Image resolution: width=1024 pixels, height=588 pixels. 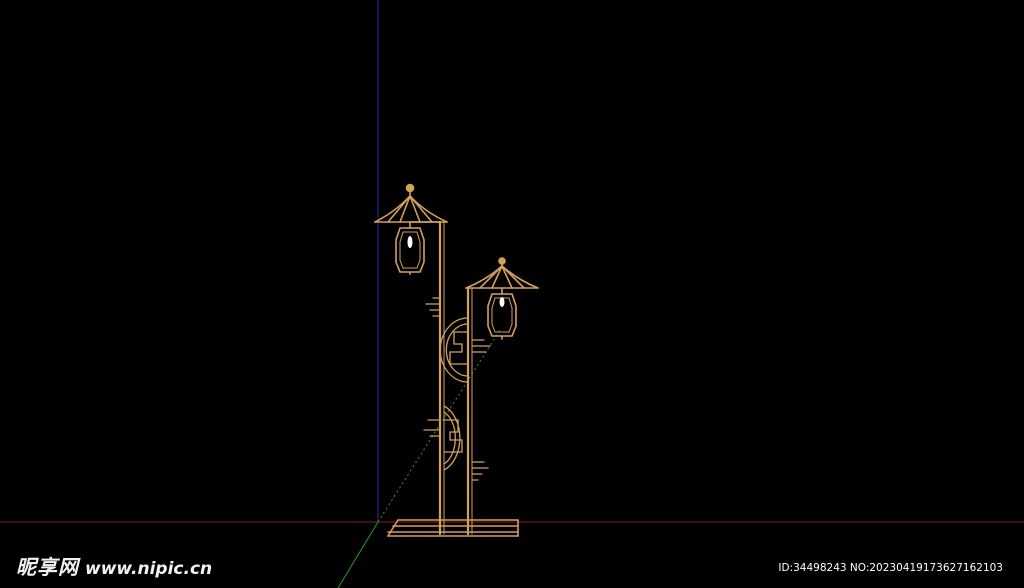 I want to click on tall-lamp-roof, so click(x=411, y=203).